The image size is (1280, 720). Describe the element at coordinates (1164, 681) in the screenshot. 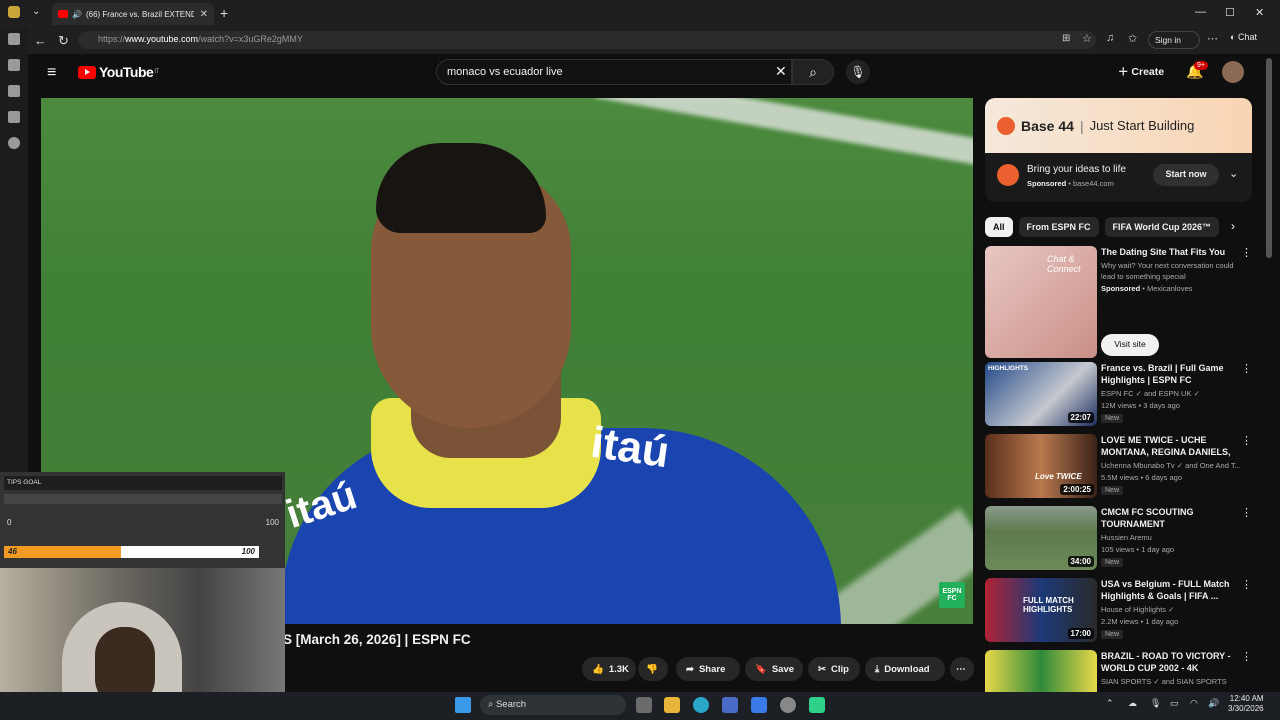

I see `rec-channel: SIAN SPORTS ✓ and SIAN SPORTS` at that location.